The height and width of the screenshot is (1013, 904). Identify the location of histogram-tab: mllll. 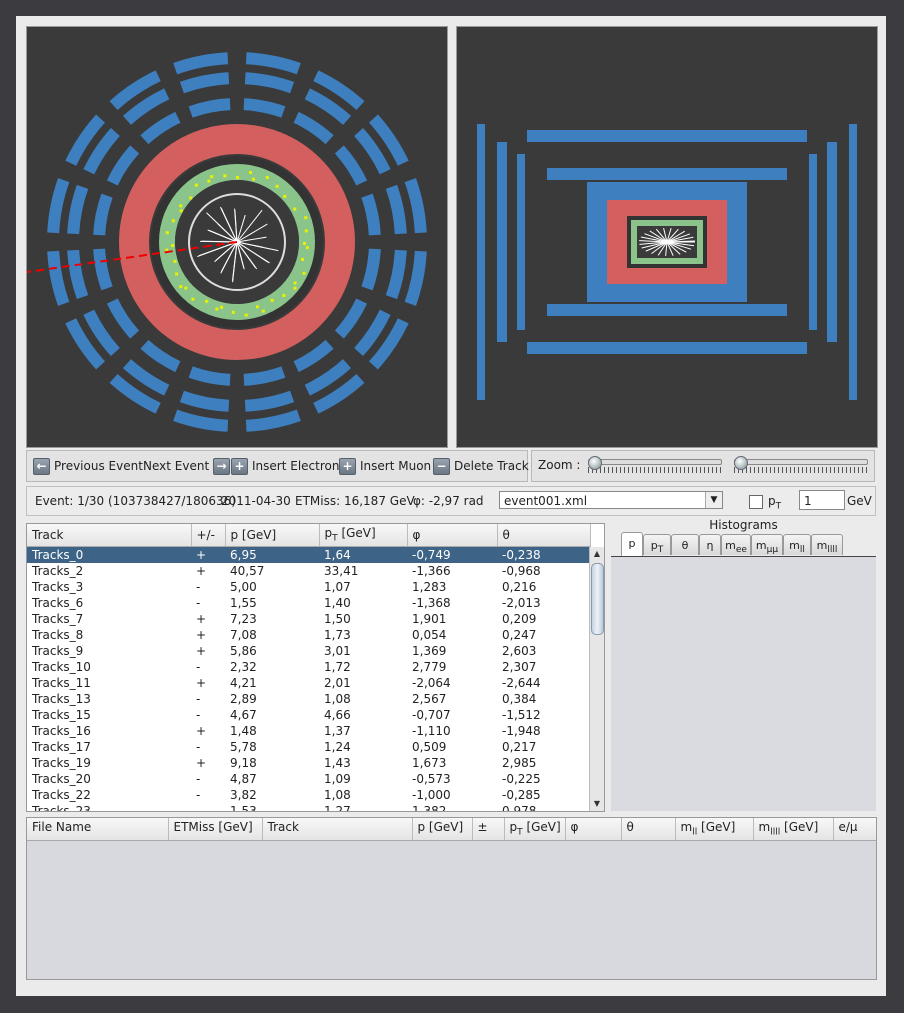
(827, 544).